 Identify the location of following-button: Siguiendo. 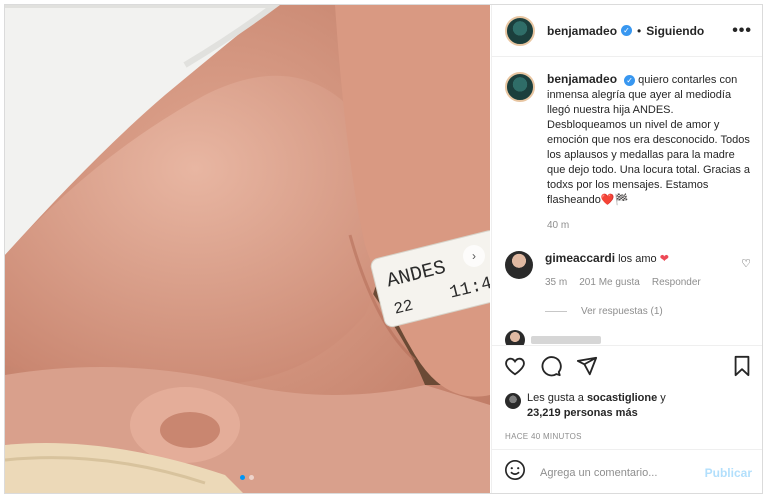
(675, 31).